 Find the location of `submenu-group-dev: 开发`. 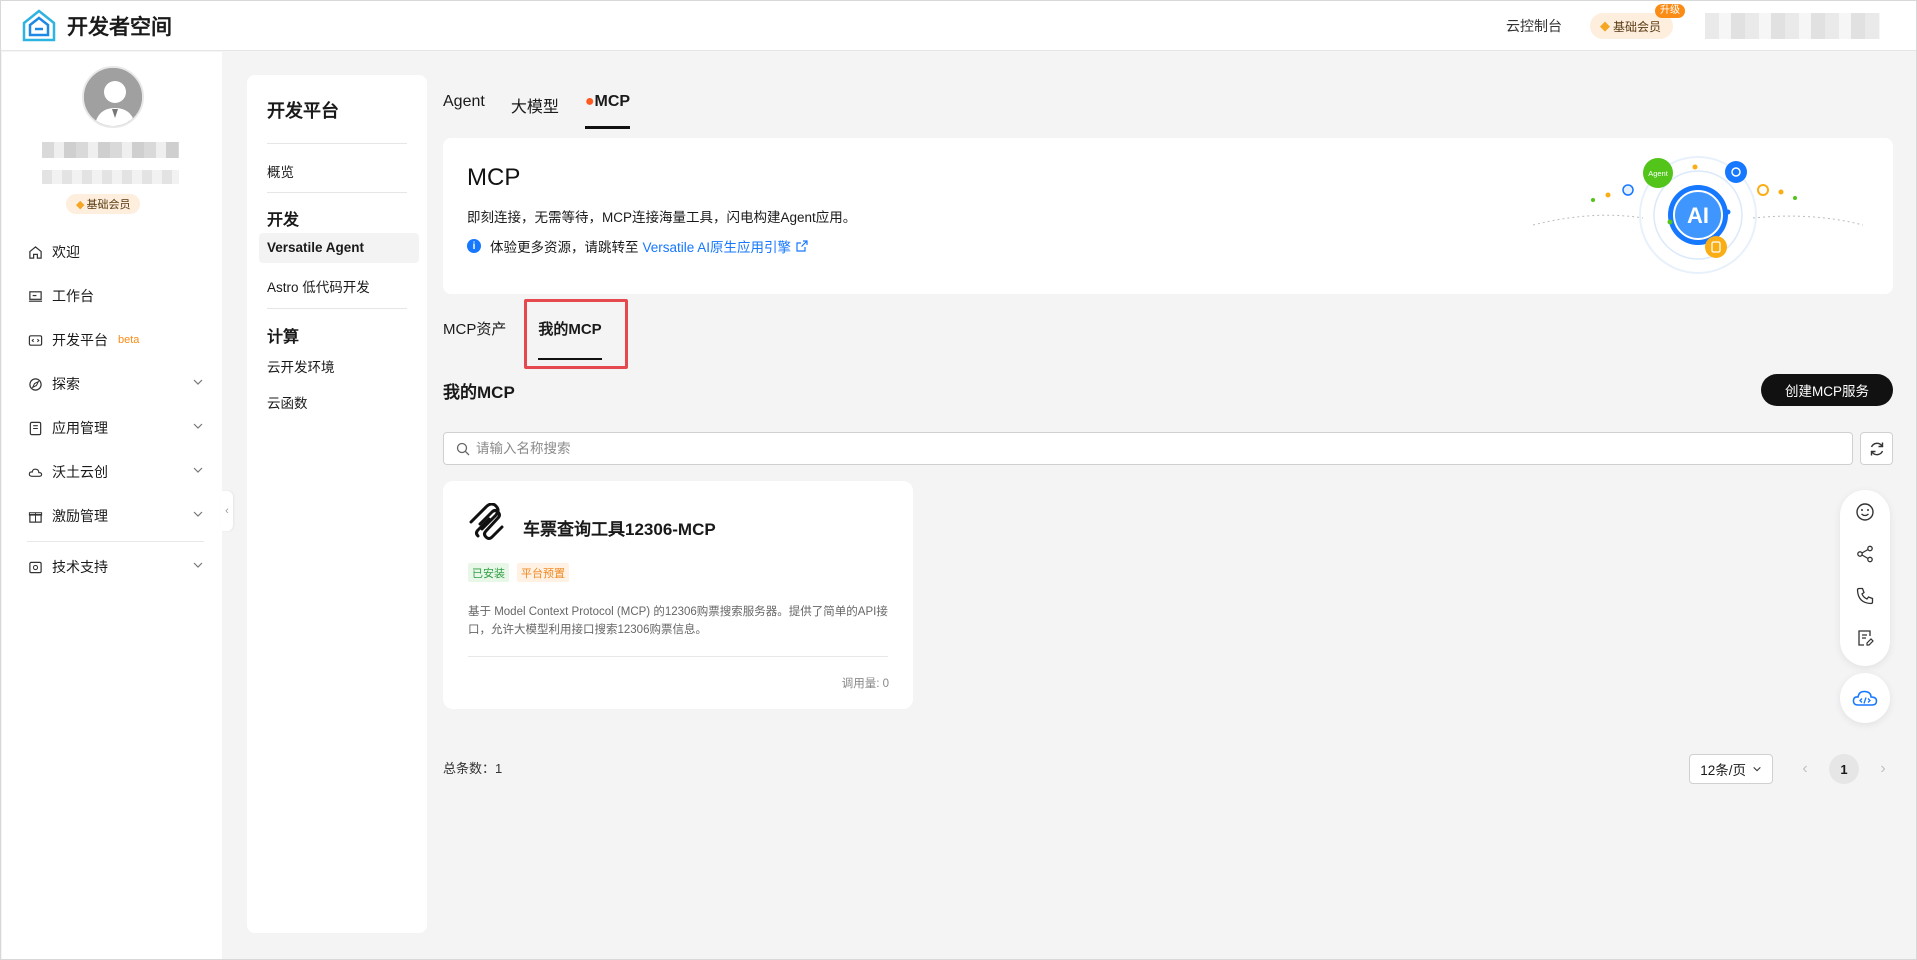

submenu-group-dev: 开发 is located at coordinates (283, 220).